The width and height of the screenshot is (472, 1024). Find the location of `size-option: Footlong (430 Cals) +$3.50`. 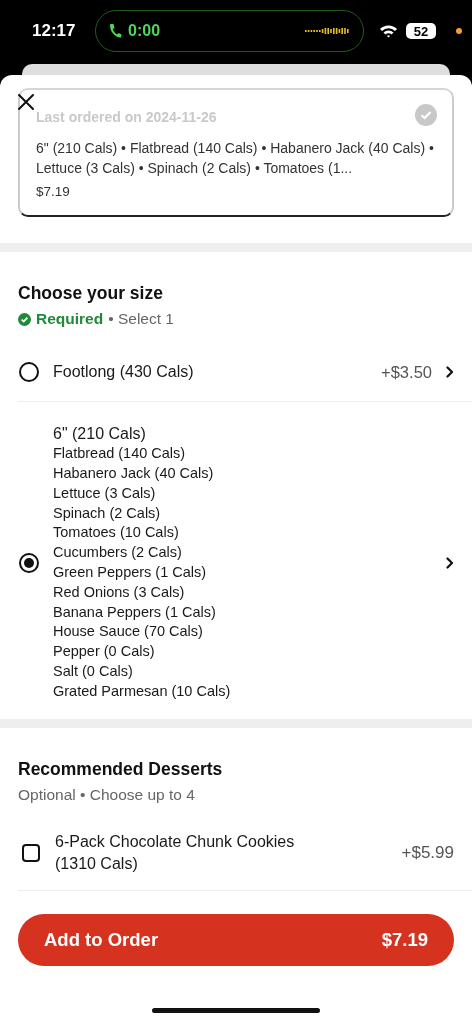

size-option: Footlong (430 Cals) +$3.50 is located at coordinates (245, 372).